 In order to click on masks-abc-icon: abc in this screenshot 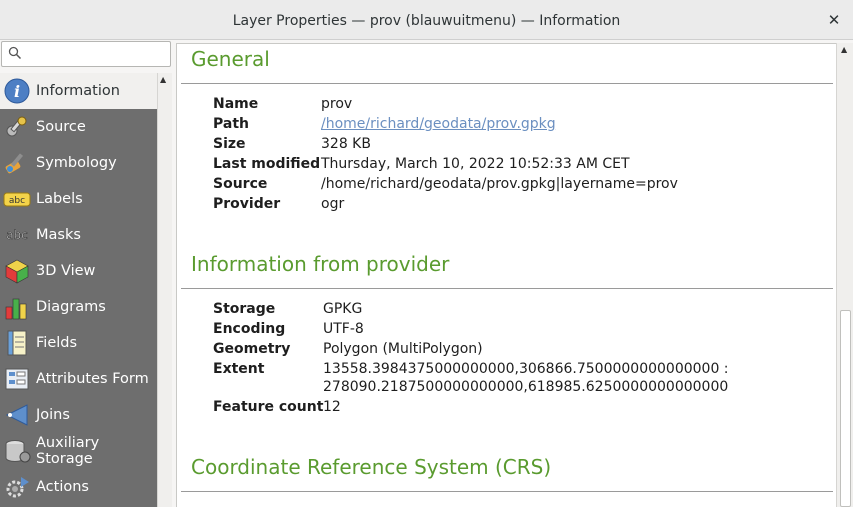, I will do `click(17, 235)`.